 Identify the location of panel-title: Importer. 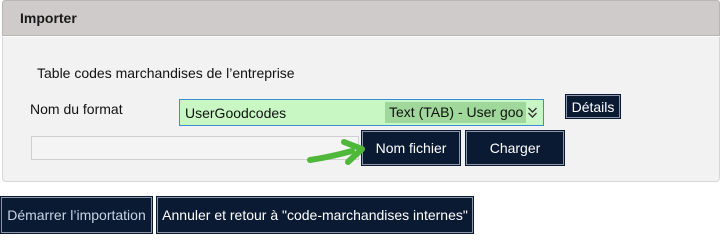
(48, 18).